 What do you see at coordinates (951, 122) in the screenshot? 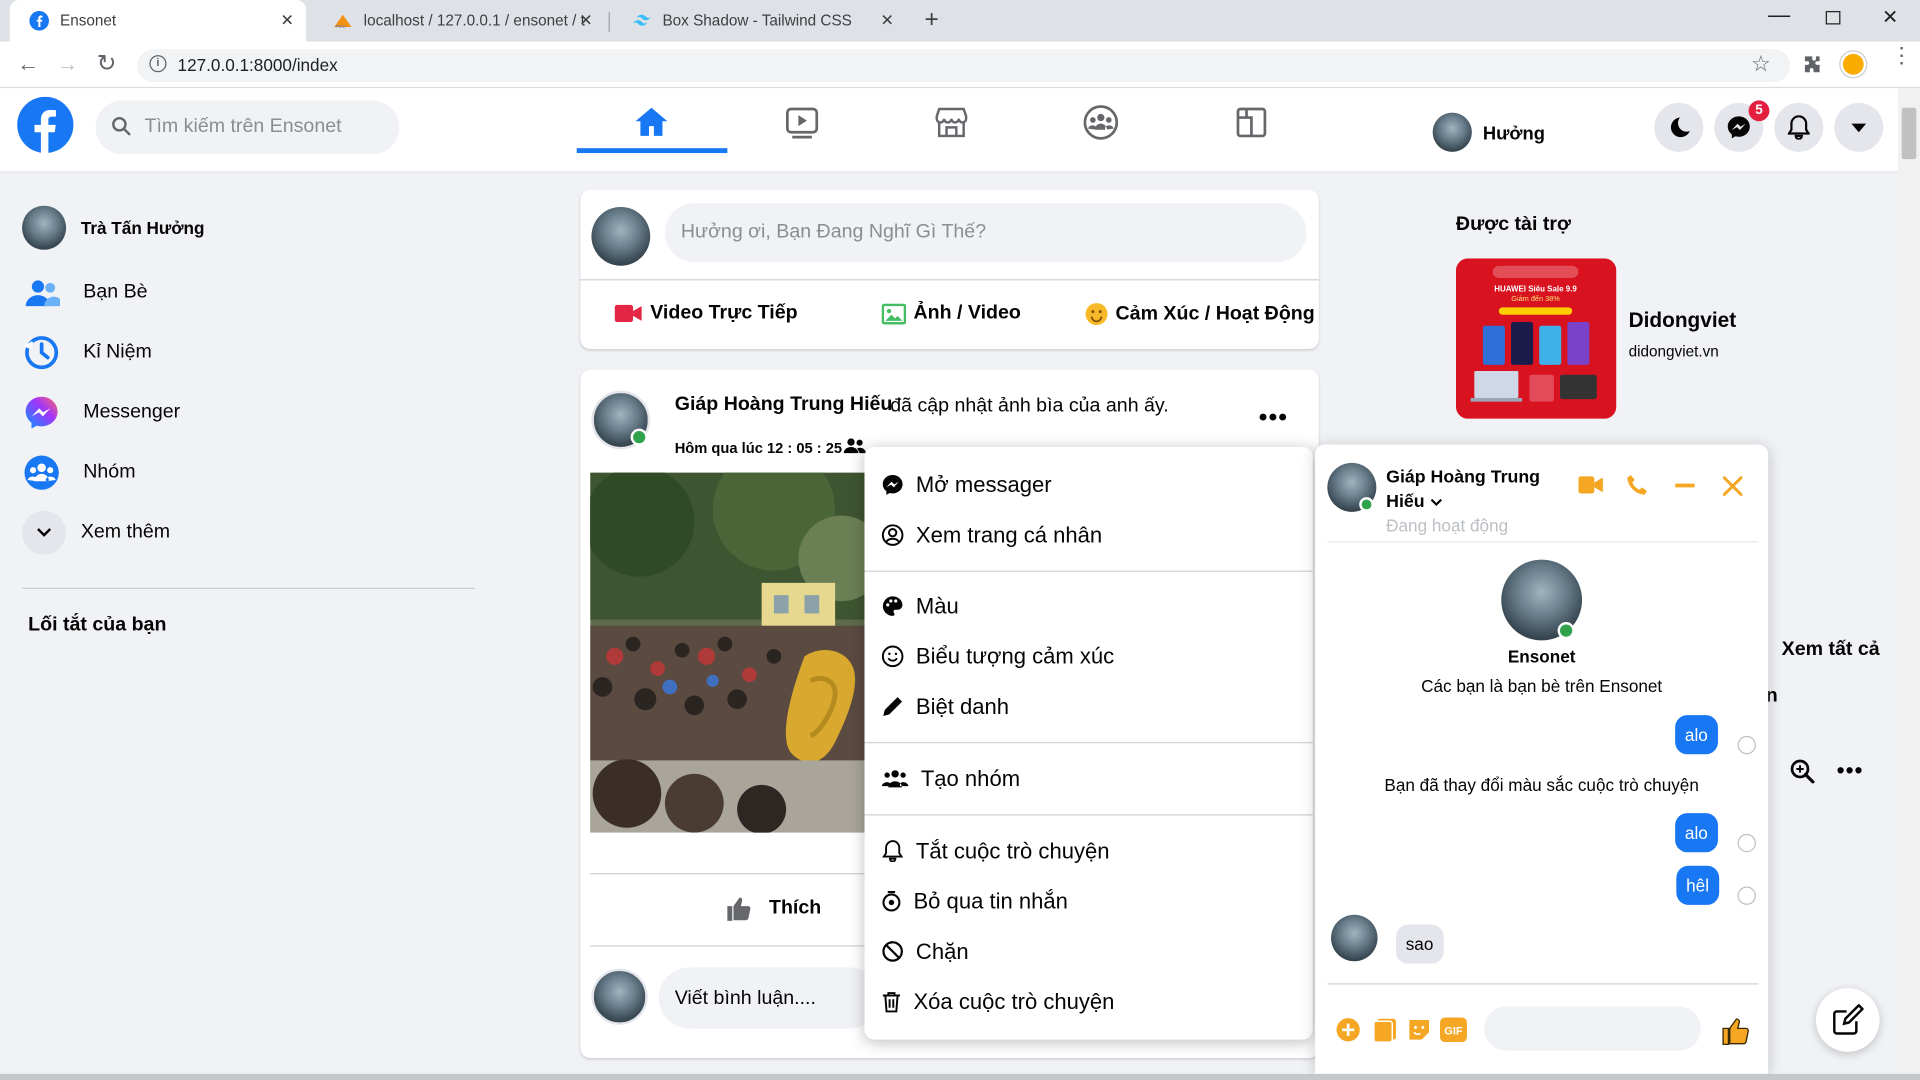
I see `marketplace-icon` at bounding box center [951, 122].